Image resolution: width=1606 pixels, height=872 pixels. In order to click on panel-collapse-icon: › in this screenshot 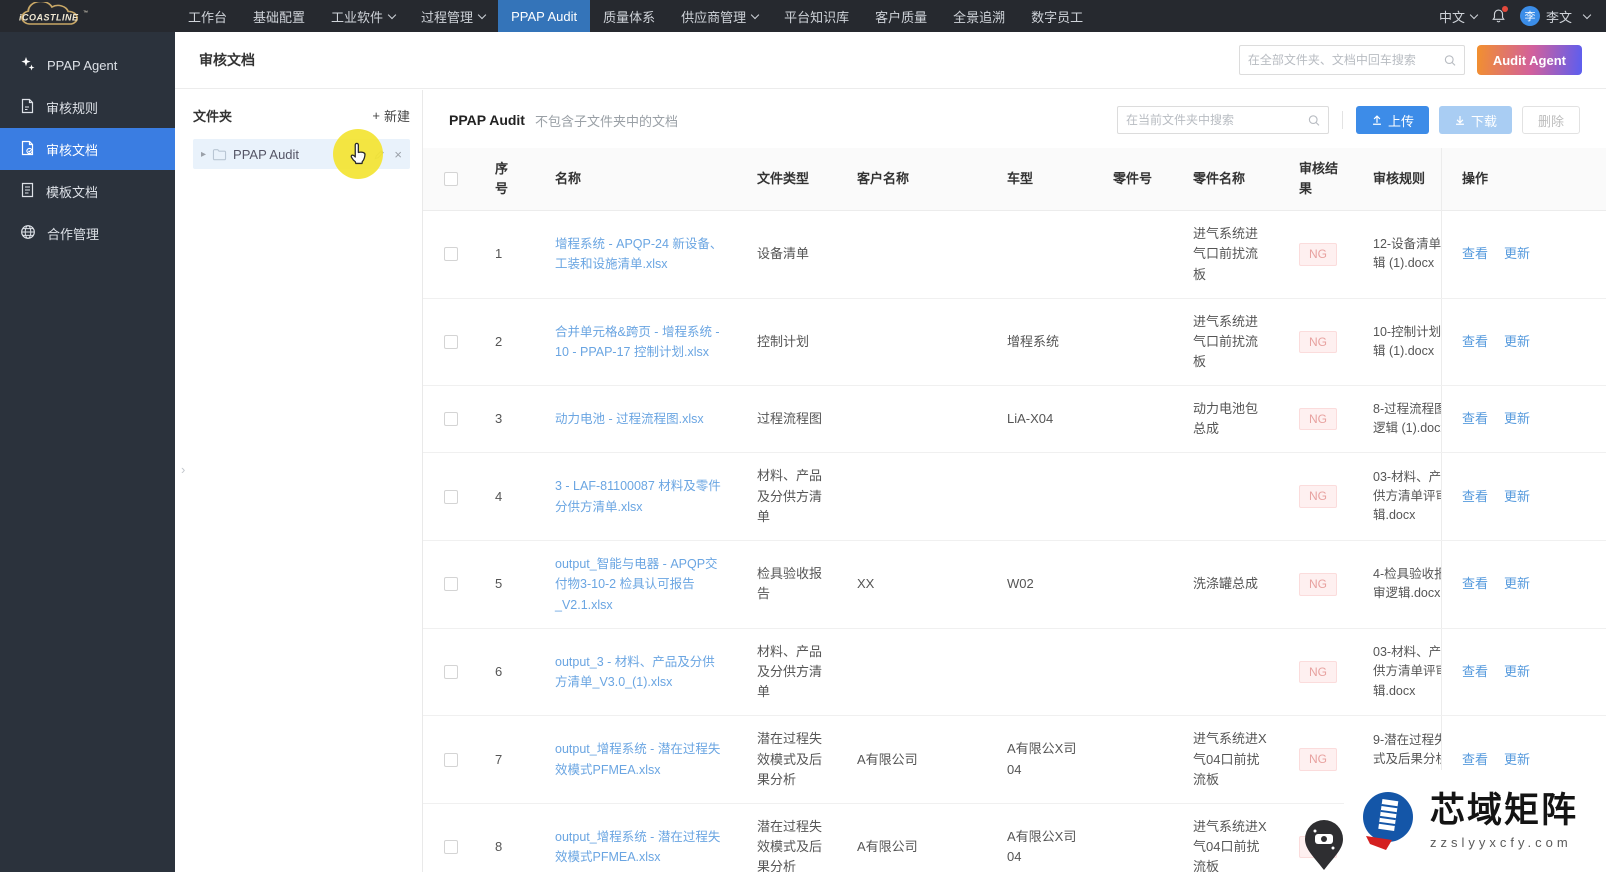, I will do `click(183, 469)`.